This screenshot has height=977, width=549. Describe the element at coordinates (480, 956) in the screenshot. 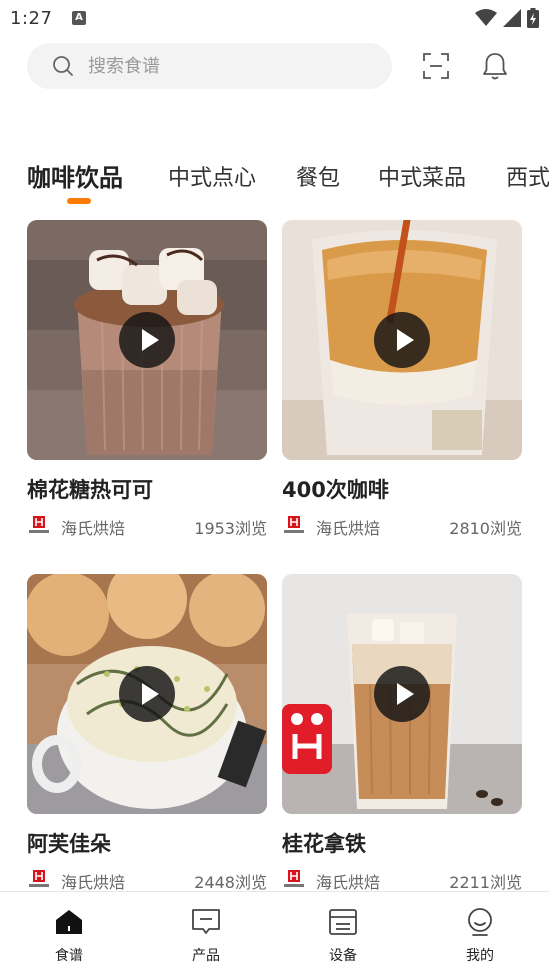

I see `nav-label: 我的` at that location.